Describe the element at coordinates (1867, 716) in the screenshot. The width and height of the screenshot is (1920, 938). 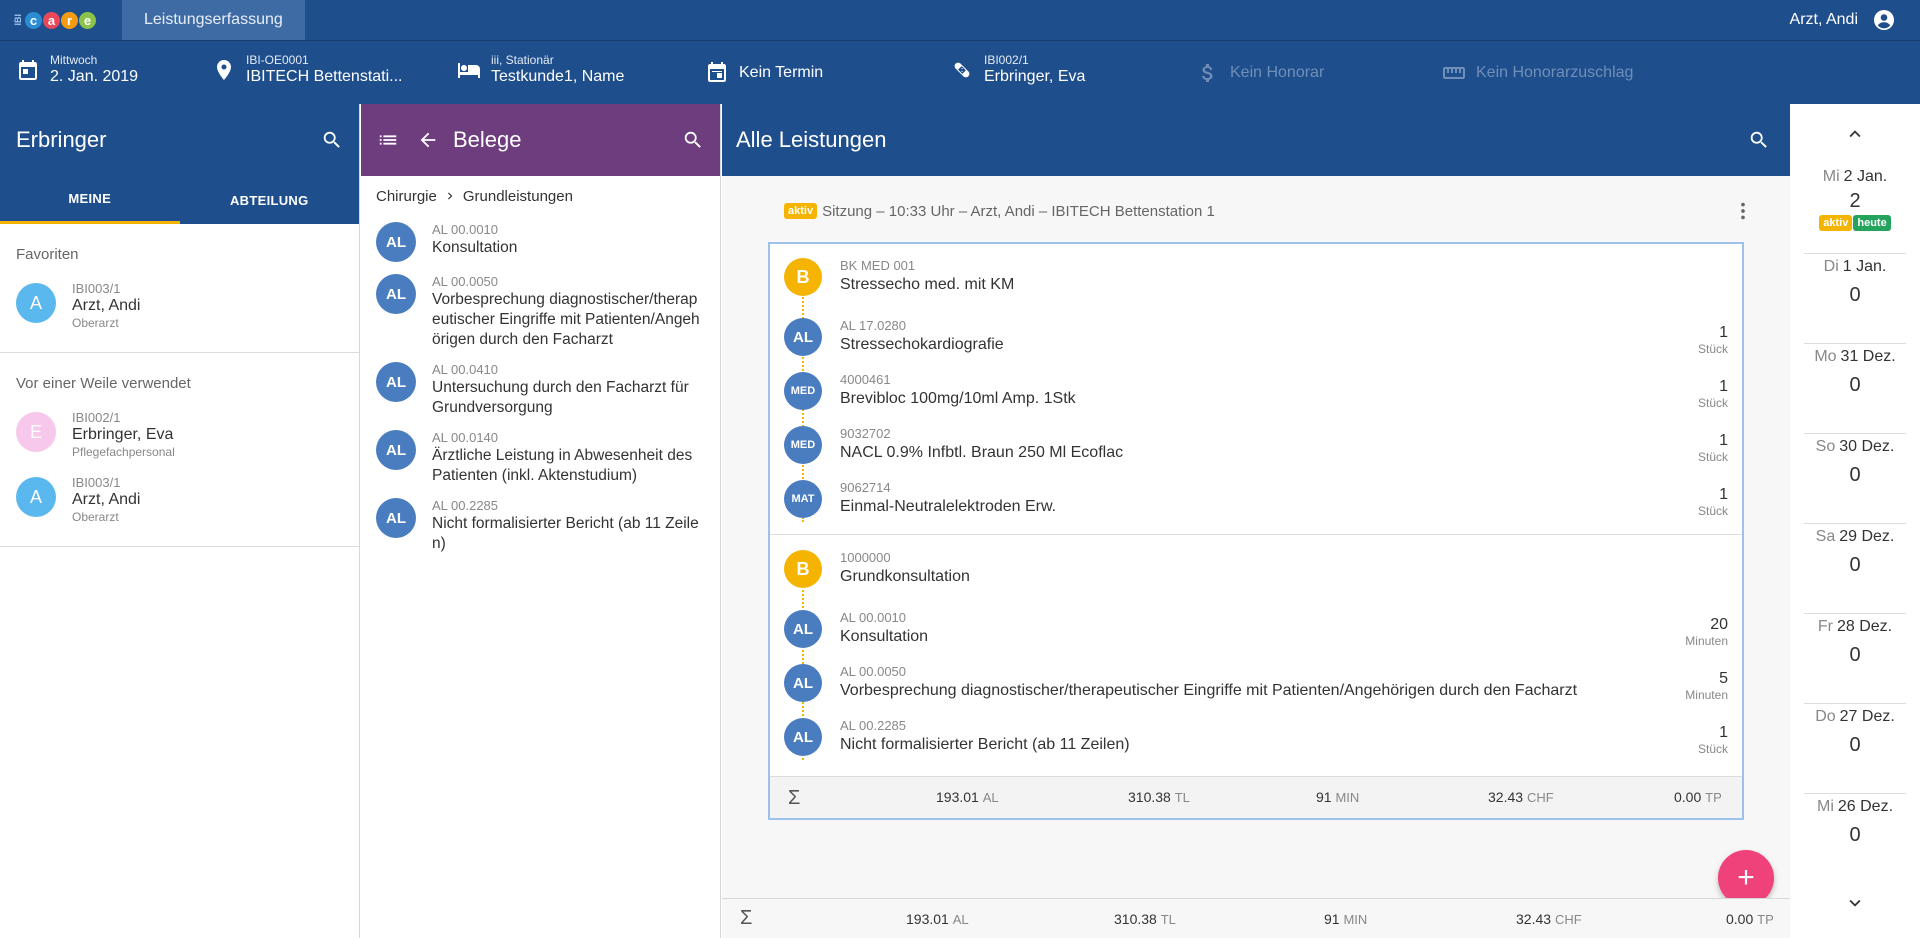
I see `day-date: 27 Dez.` at that location.